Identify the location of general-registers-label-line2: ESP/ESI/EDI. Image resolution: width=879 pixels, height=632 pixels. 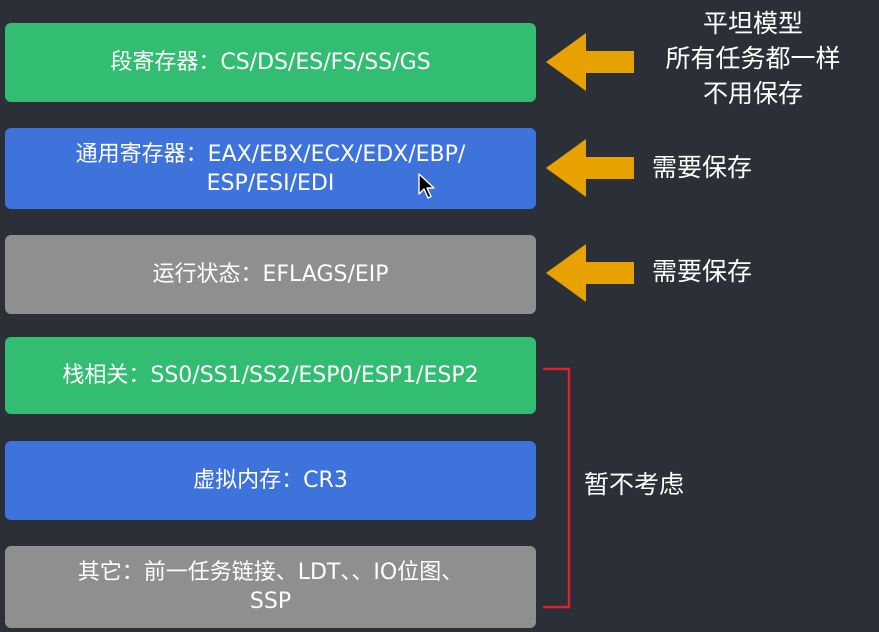
(270, 183).